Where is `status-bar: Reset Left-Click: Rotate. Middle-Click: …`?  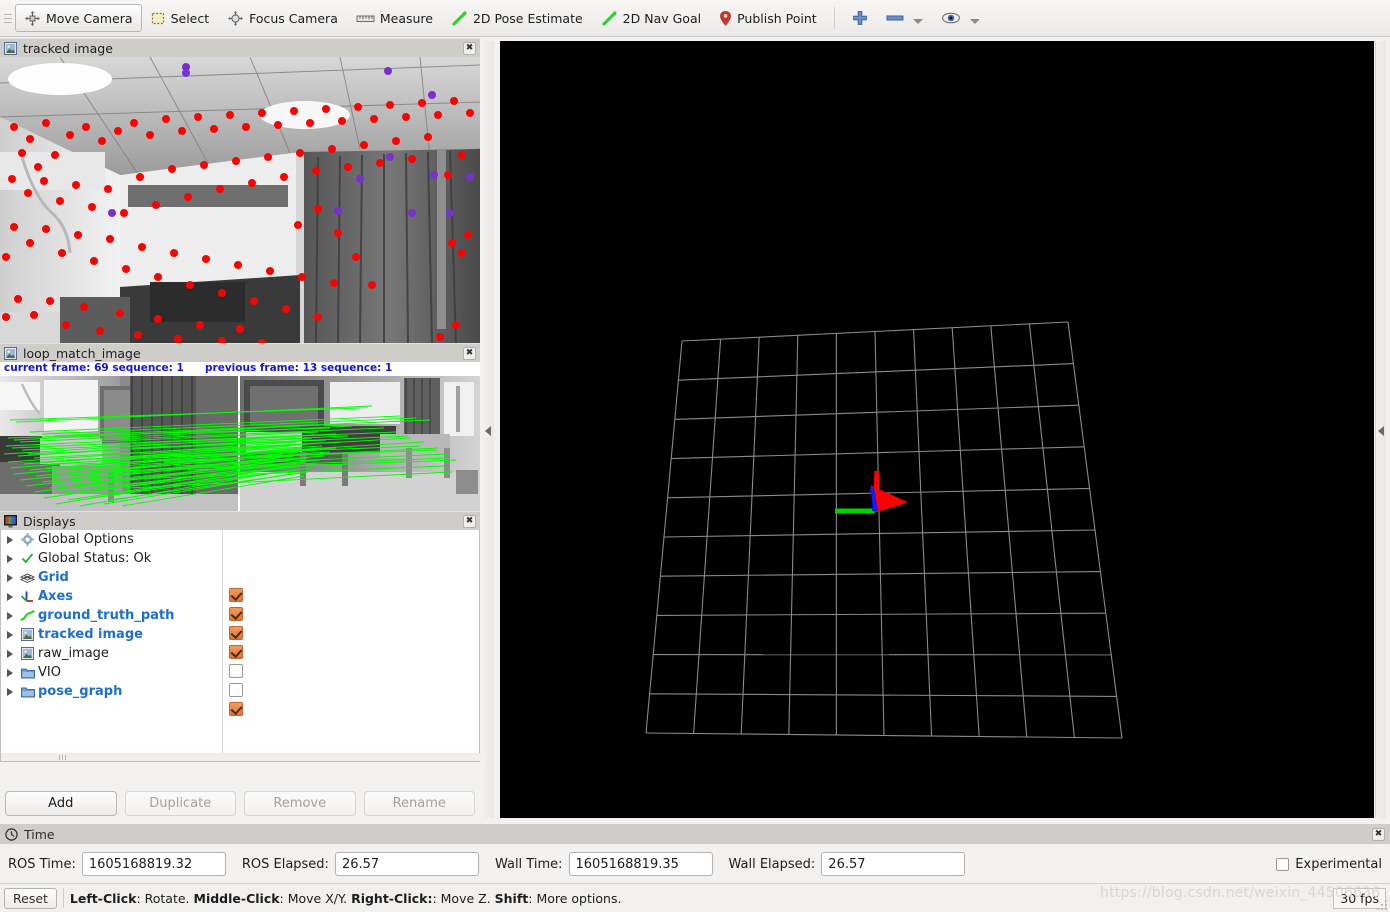
status-bar: Reset Left-Click: Rotate. Middle-Click: … is located at coordinates (695, 897).